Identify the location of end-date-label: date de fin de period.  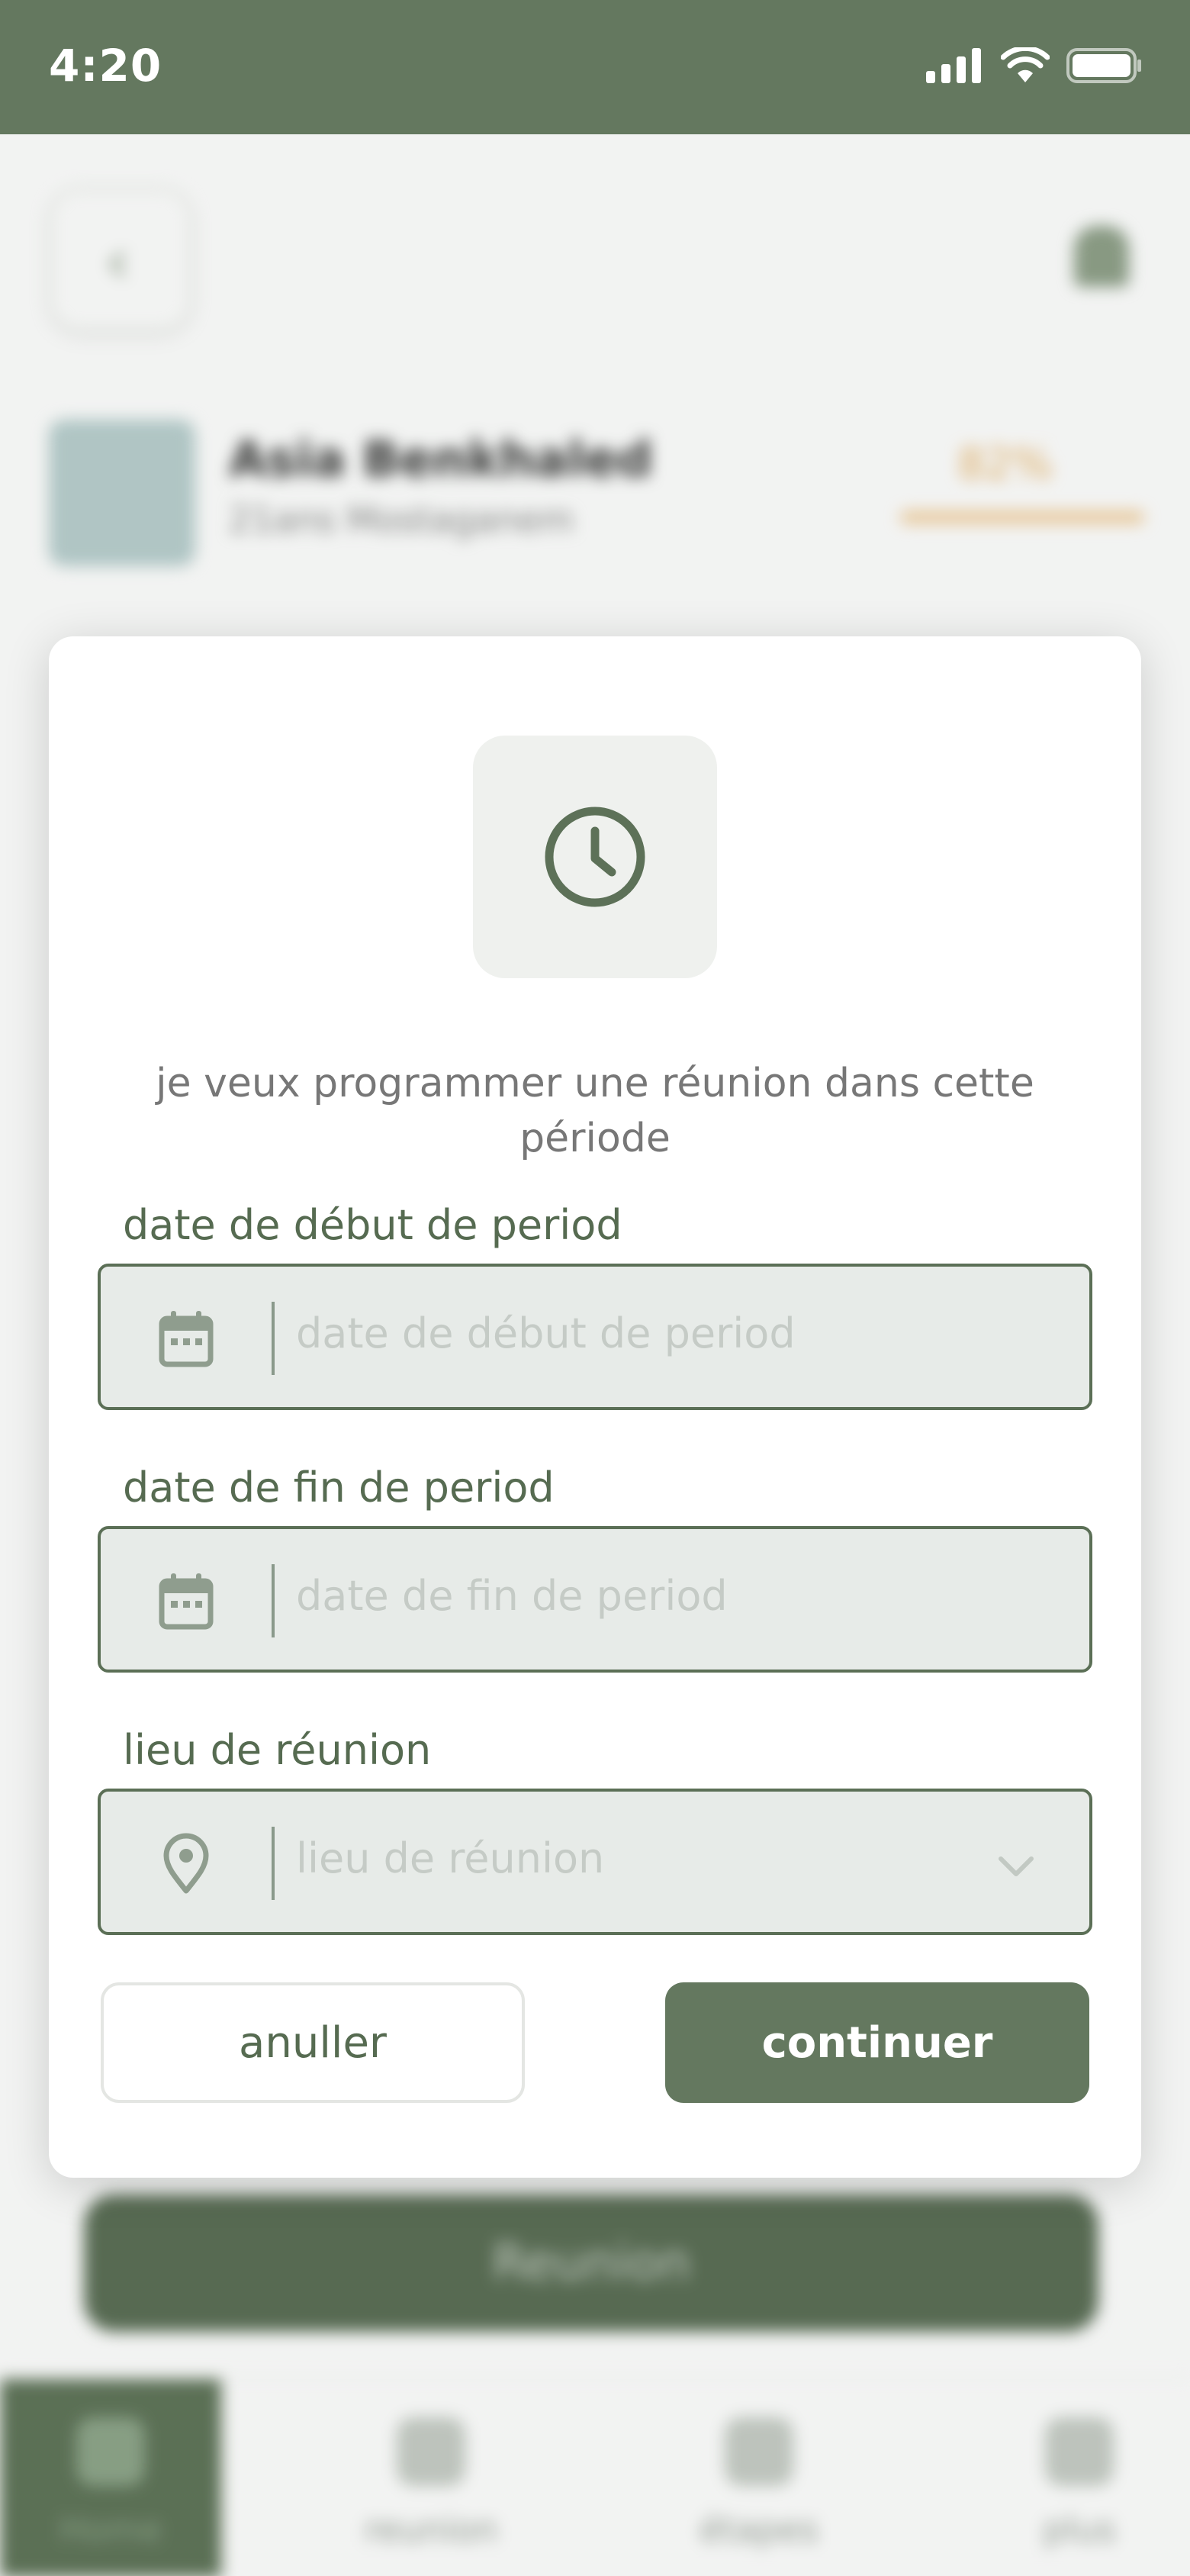
(339, 1487).